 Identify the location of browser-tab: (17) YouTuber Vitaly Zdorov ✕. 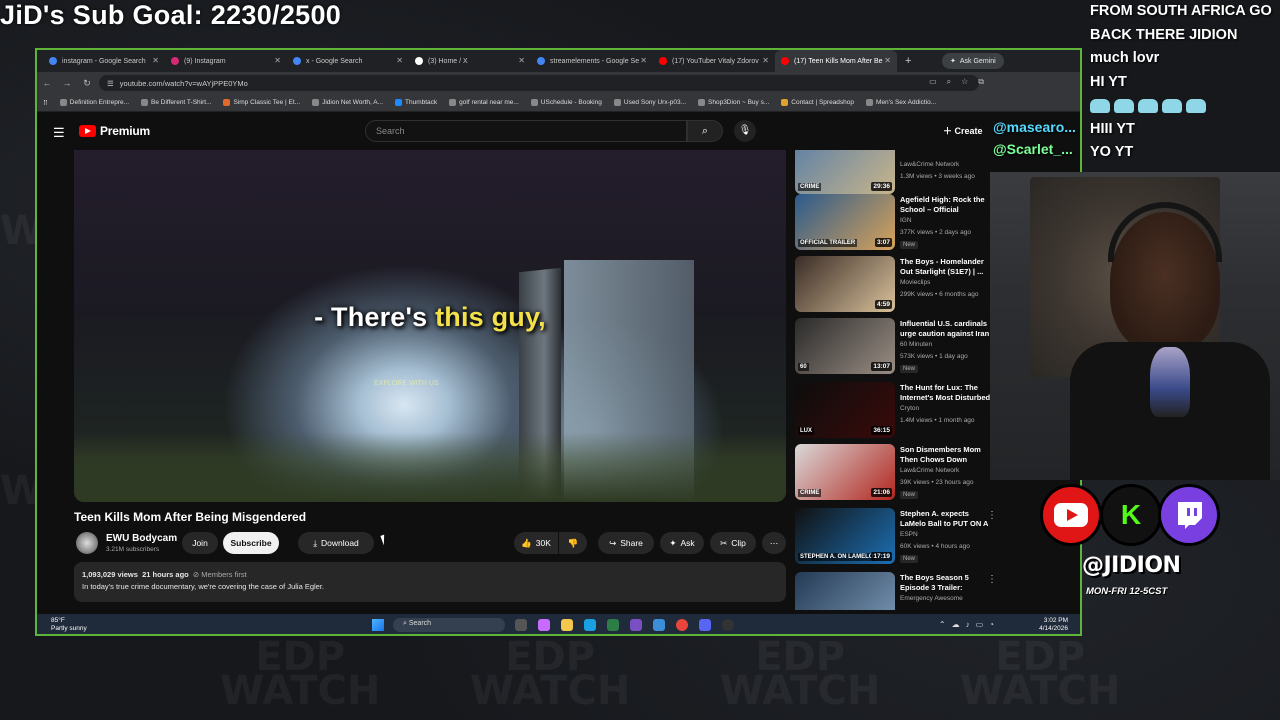
(714, 61).